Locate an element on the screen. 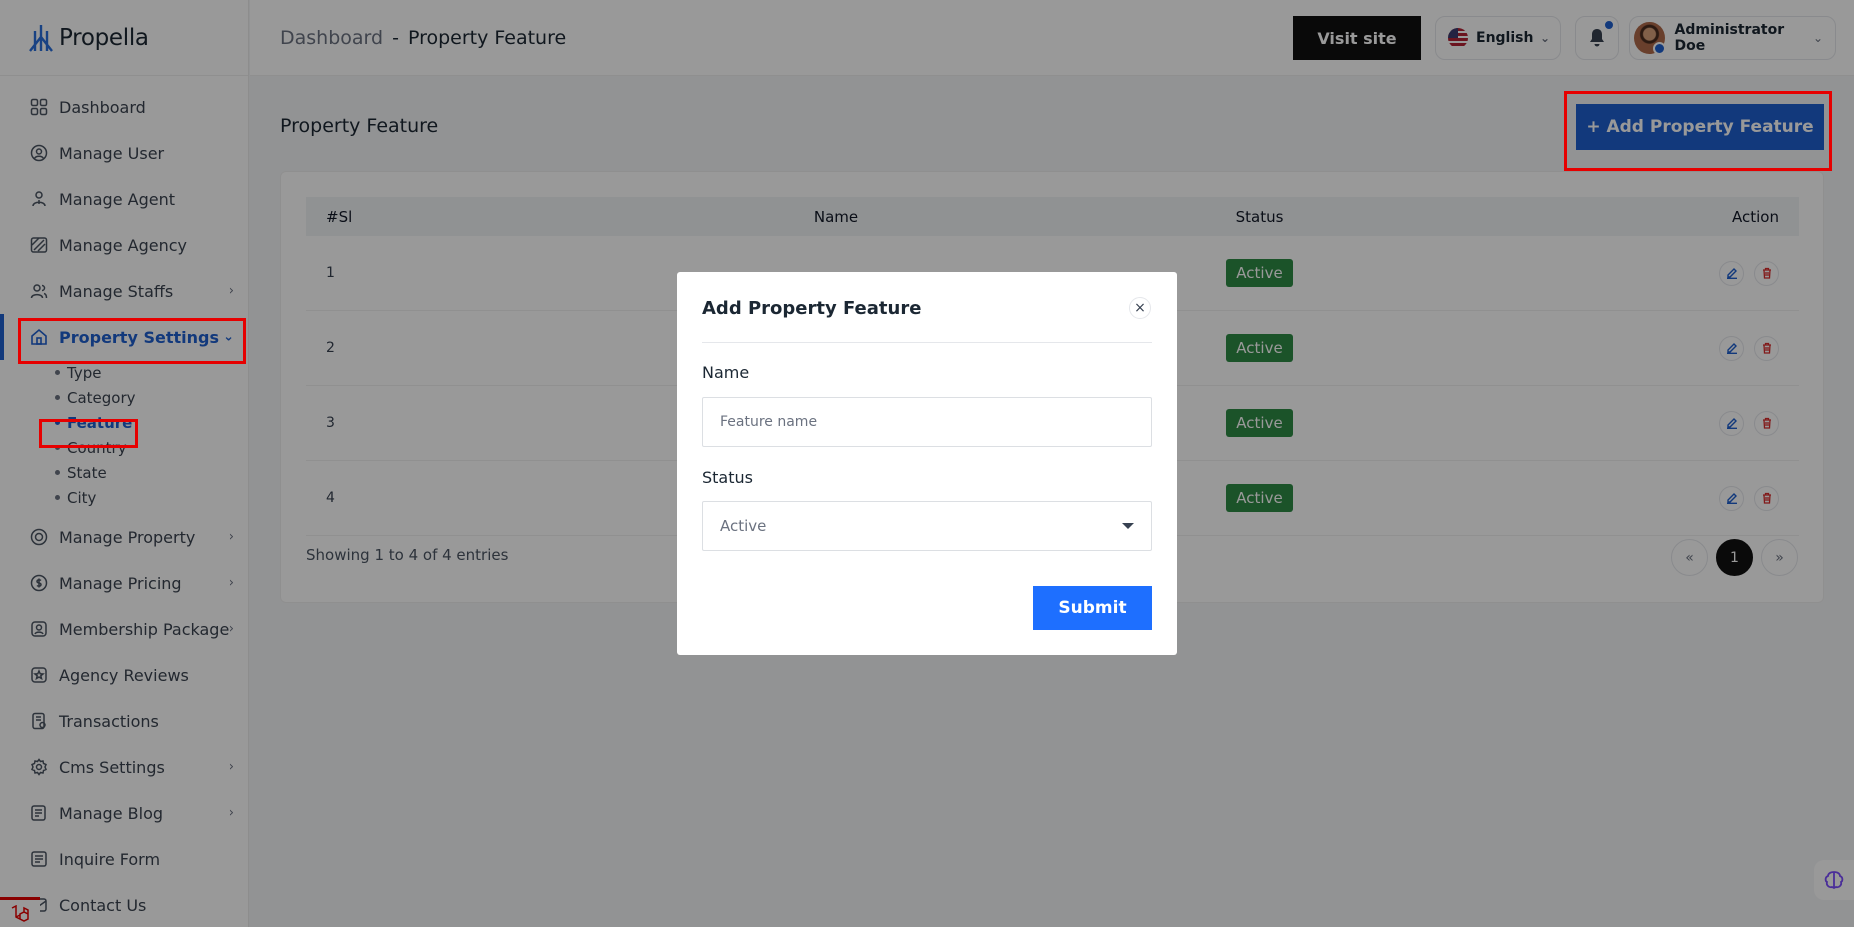 This screenshot has height=927, width=1854. highlight-feature is located at coordinates (88, 433).